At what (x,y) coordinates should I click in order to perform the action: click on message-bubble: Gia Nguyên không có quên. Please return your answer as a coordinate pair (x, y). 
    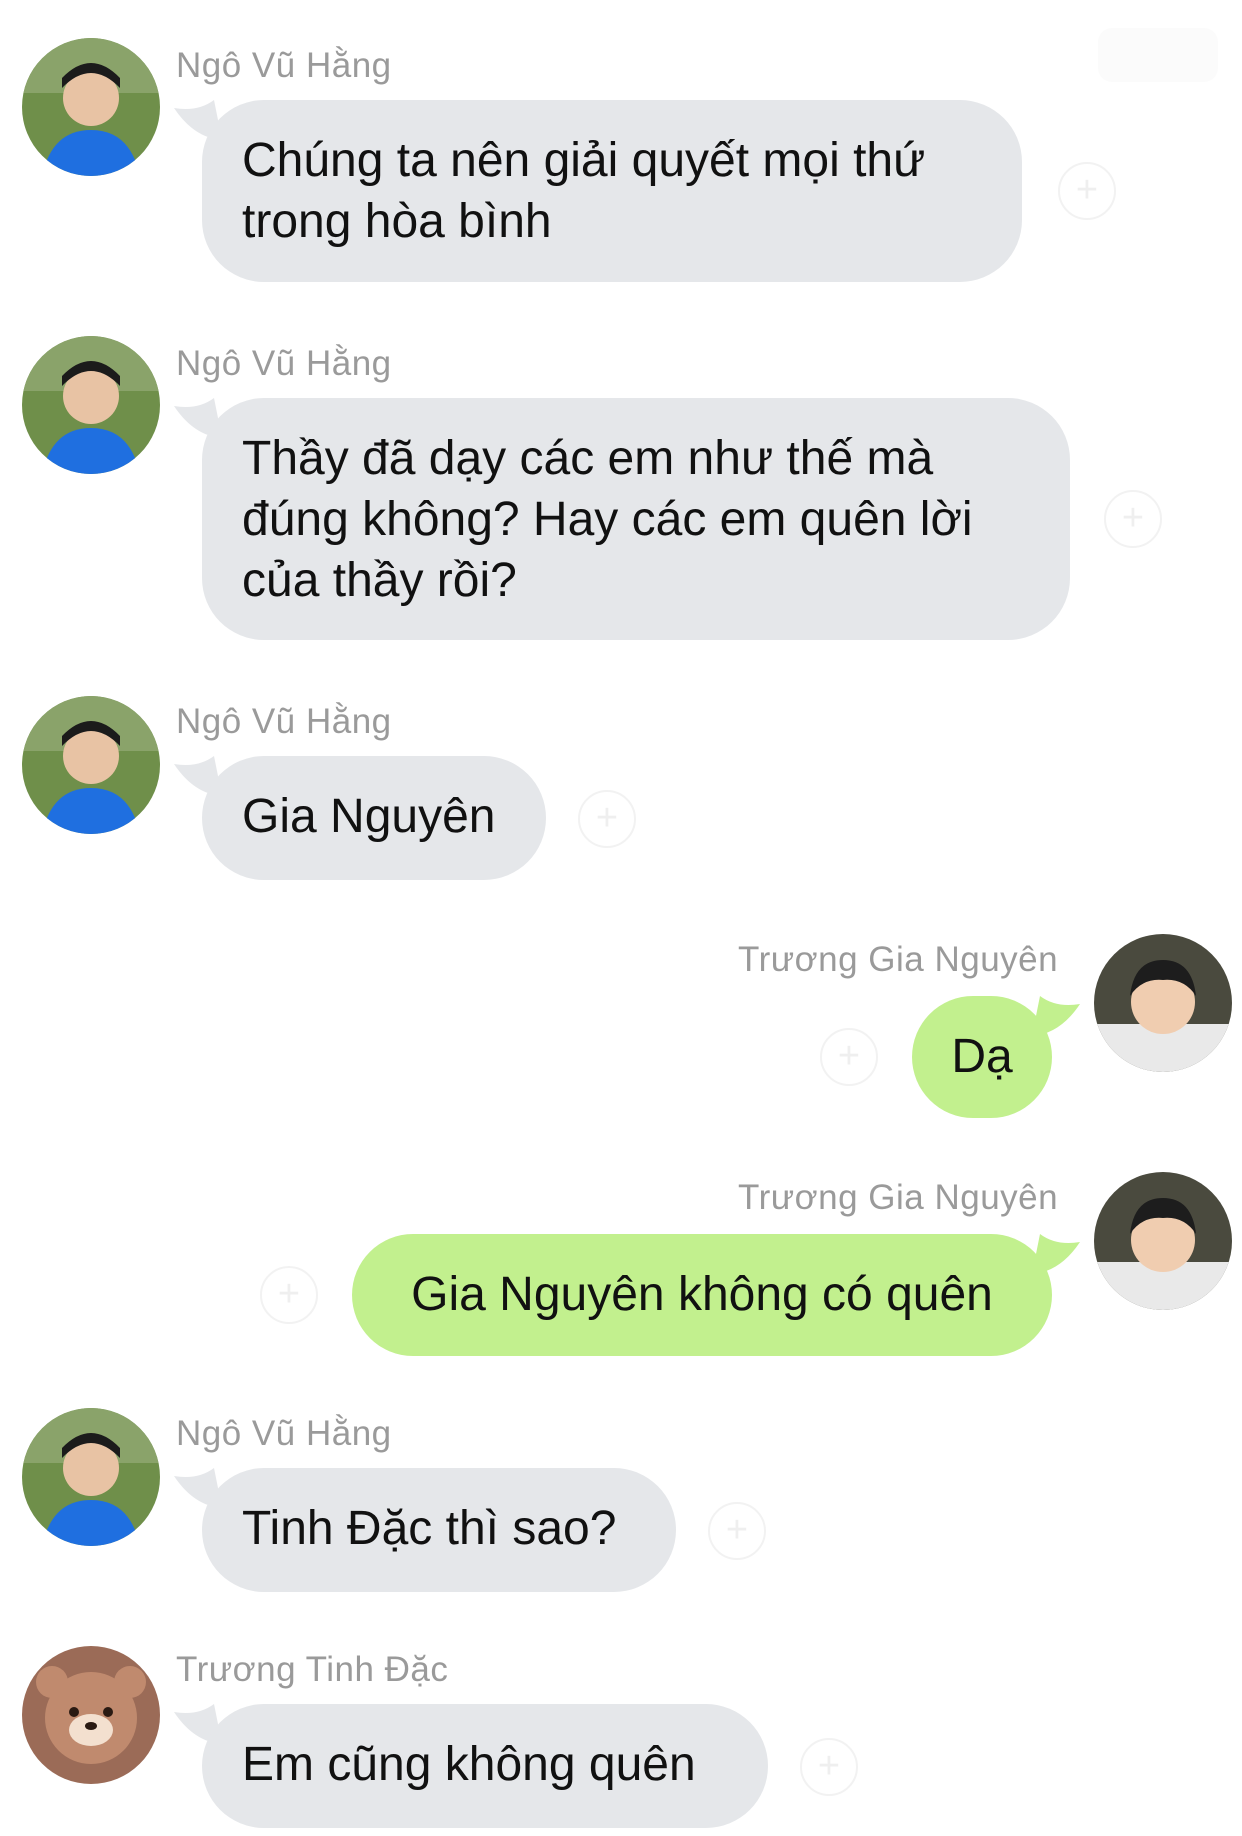
    Looking at the image, I should click on (702, 1295).